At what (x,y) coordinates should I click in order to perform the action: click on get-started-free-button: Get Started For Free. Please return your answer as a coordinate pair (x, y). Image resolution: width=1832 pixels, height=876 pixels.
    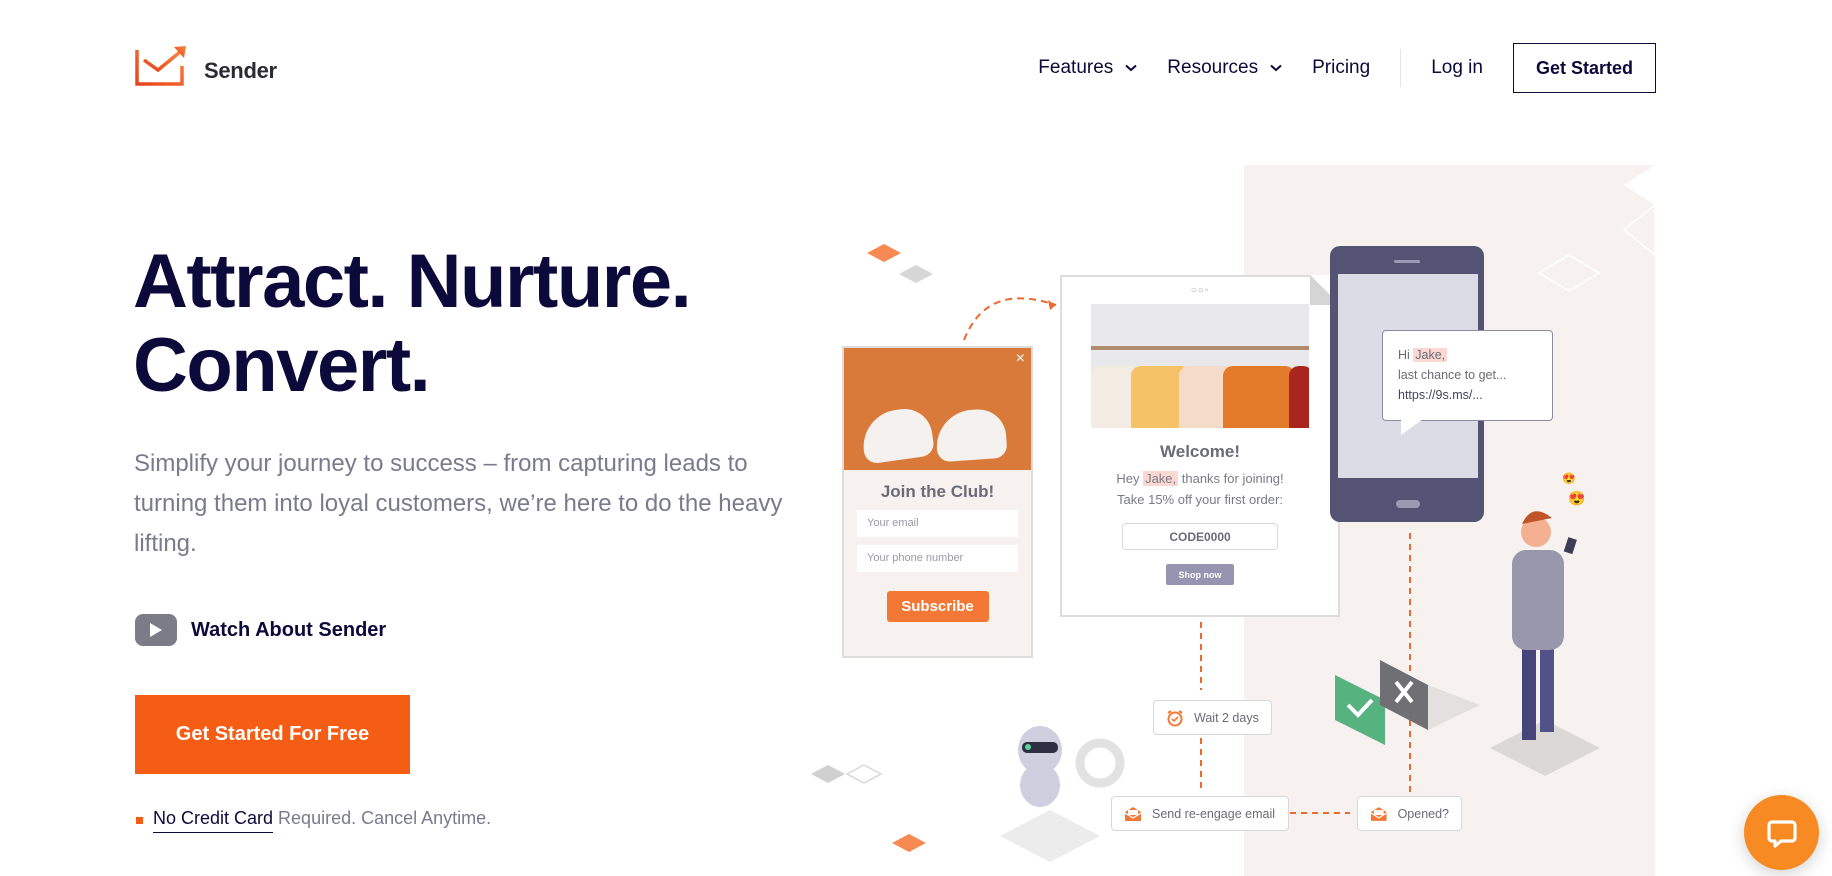
    Looking at the image, I should click on (272, 734).